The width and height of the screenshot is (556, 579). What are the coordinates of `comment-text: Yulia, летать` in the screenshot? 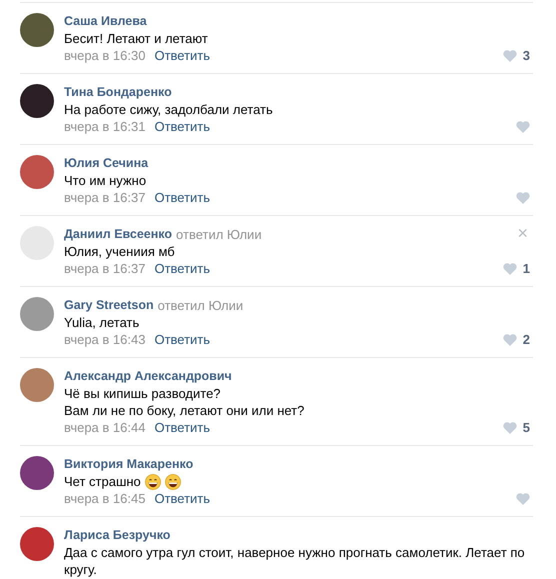 It's located at (102, 322).